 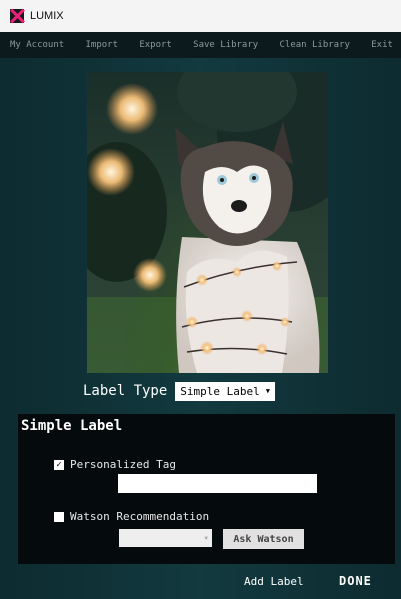 I want to click on title-bar: LUMIX, so click(x=200, y=16).